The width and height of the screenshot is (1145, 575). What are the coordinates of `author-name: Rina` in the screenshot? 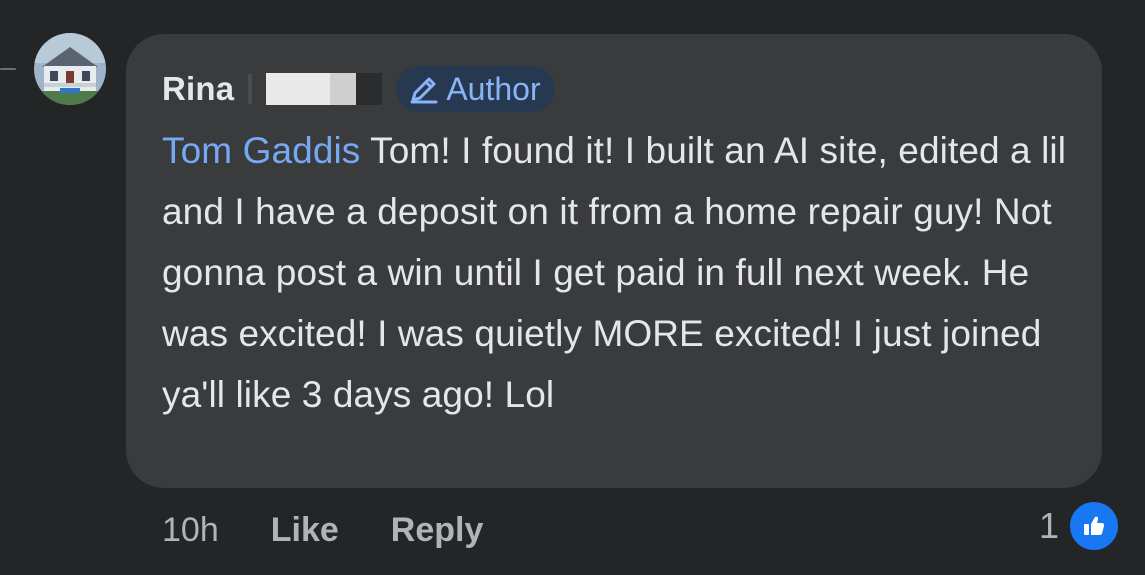 It's located at (198, 89).